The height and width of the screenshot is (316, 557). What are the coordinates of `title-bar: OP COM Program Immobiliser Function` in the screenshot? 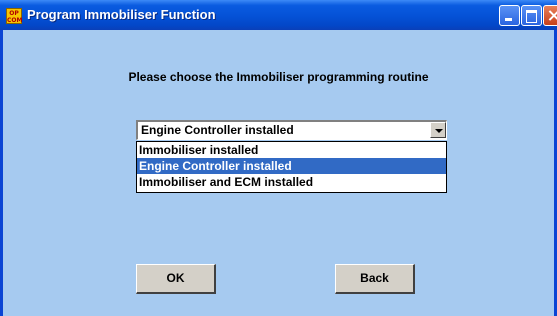 It's located at (278, 15).